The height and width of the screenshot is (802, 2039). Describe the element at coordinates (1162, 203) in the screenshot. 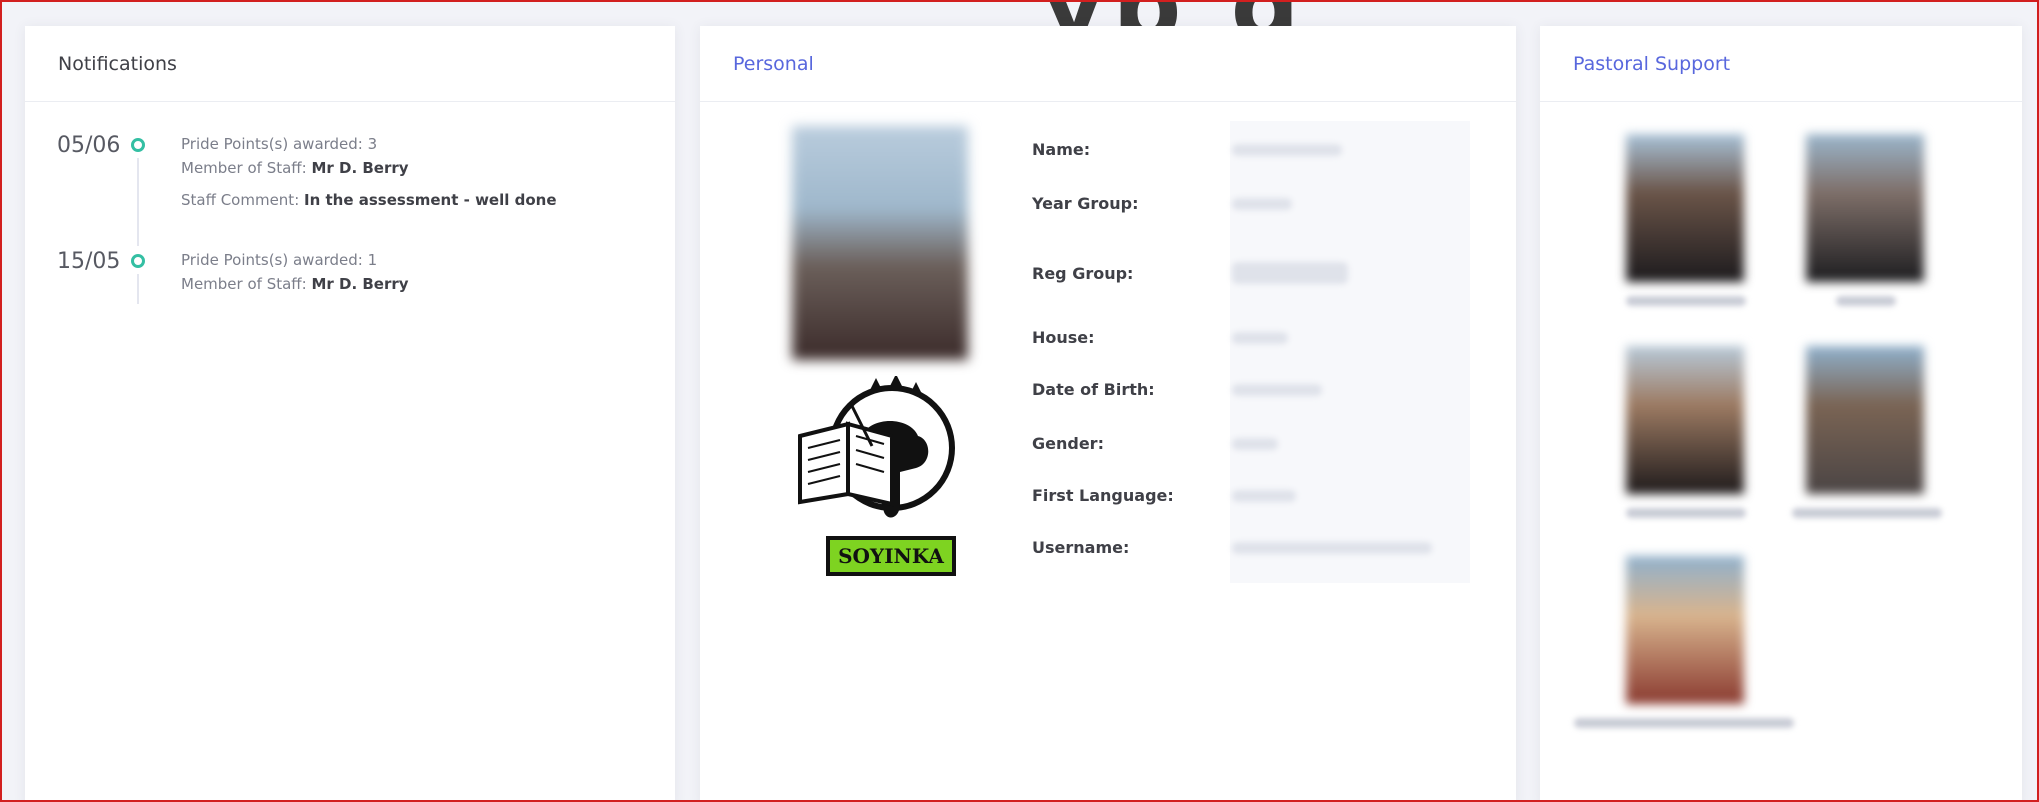

I see `field-year-group: Year Group:` at that location.